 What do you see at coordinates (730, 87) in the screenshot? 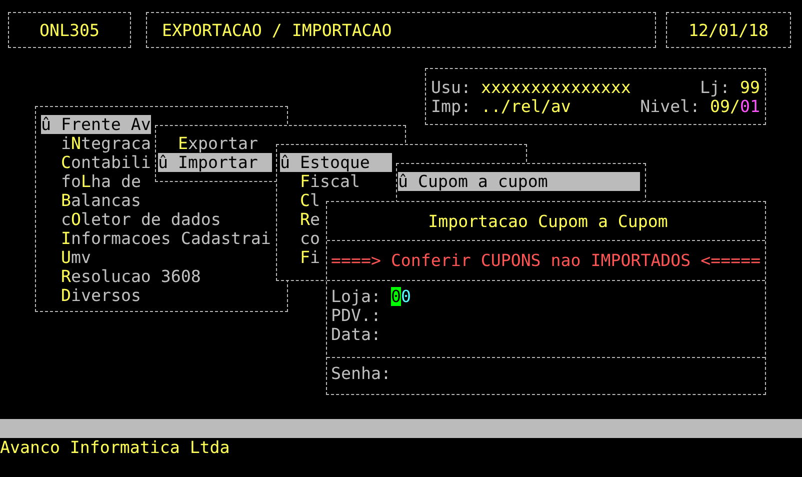
I see `store-field: Lj: 99` at bounding box center [730, 87].